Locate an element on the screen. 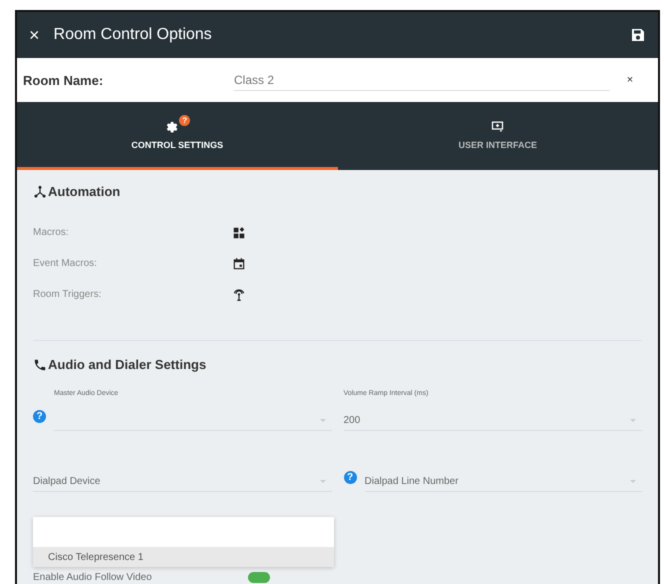  clear-button: × is located at coordinates (630, 80).